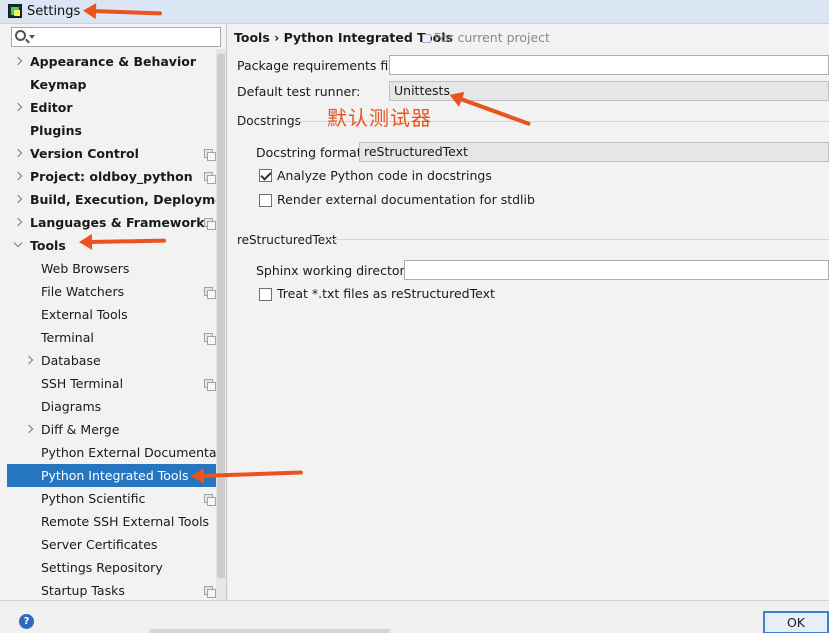  What do you see at coordinates (20, 35) in the screenshot?
I see `search-icon` at bounding box center [20, 35].